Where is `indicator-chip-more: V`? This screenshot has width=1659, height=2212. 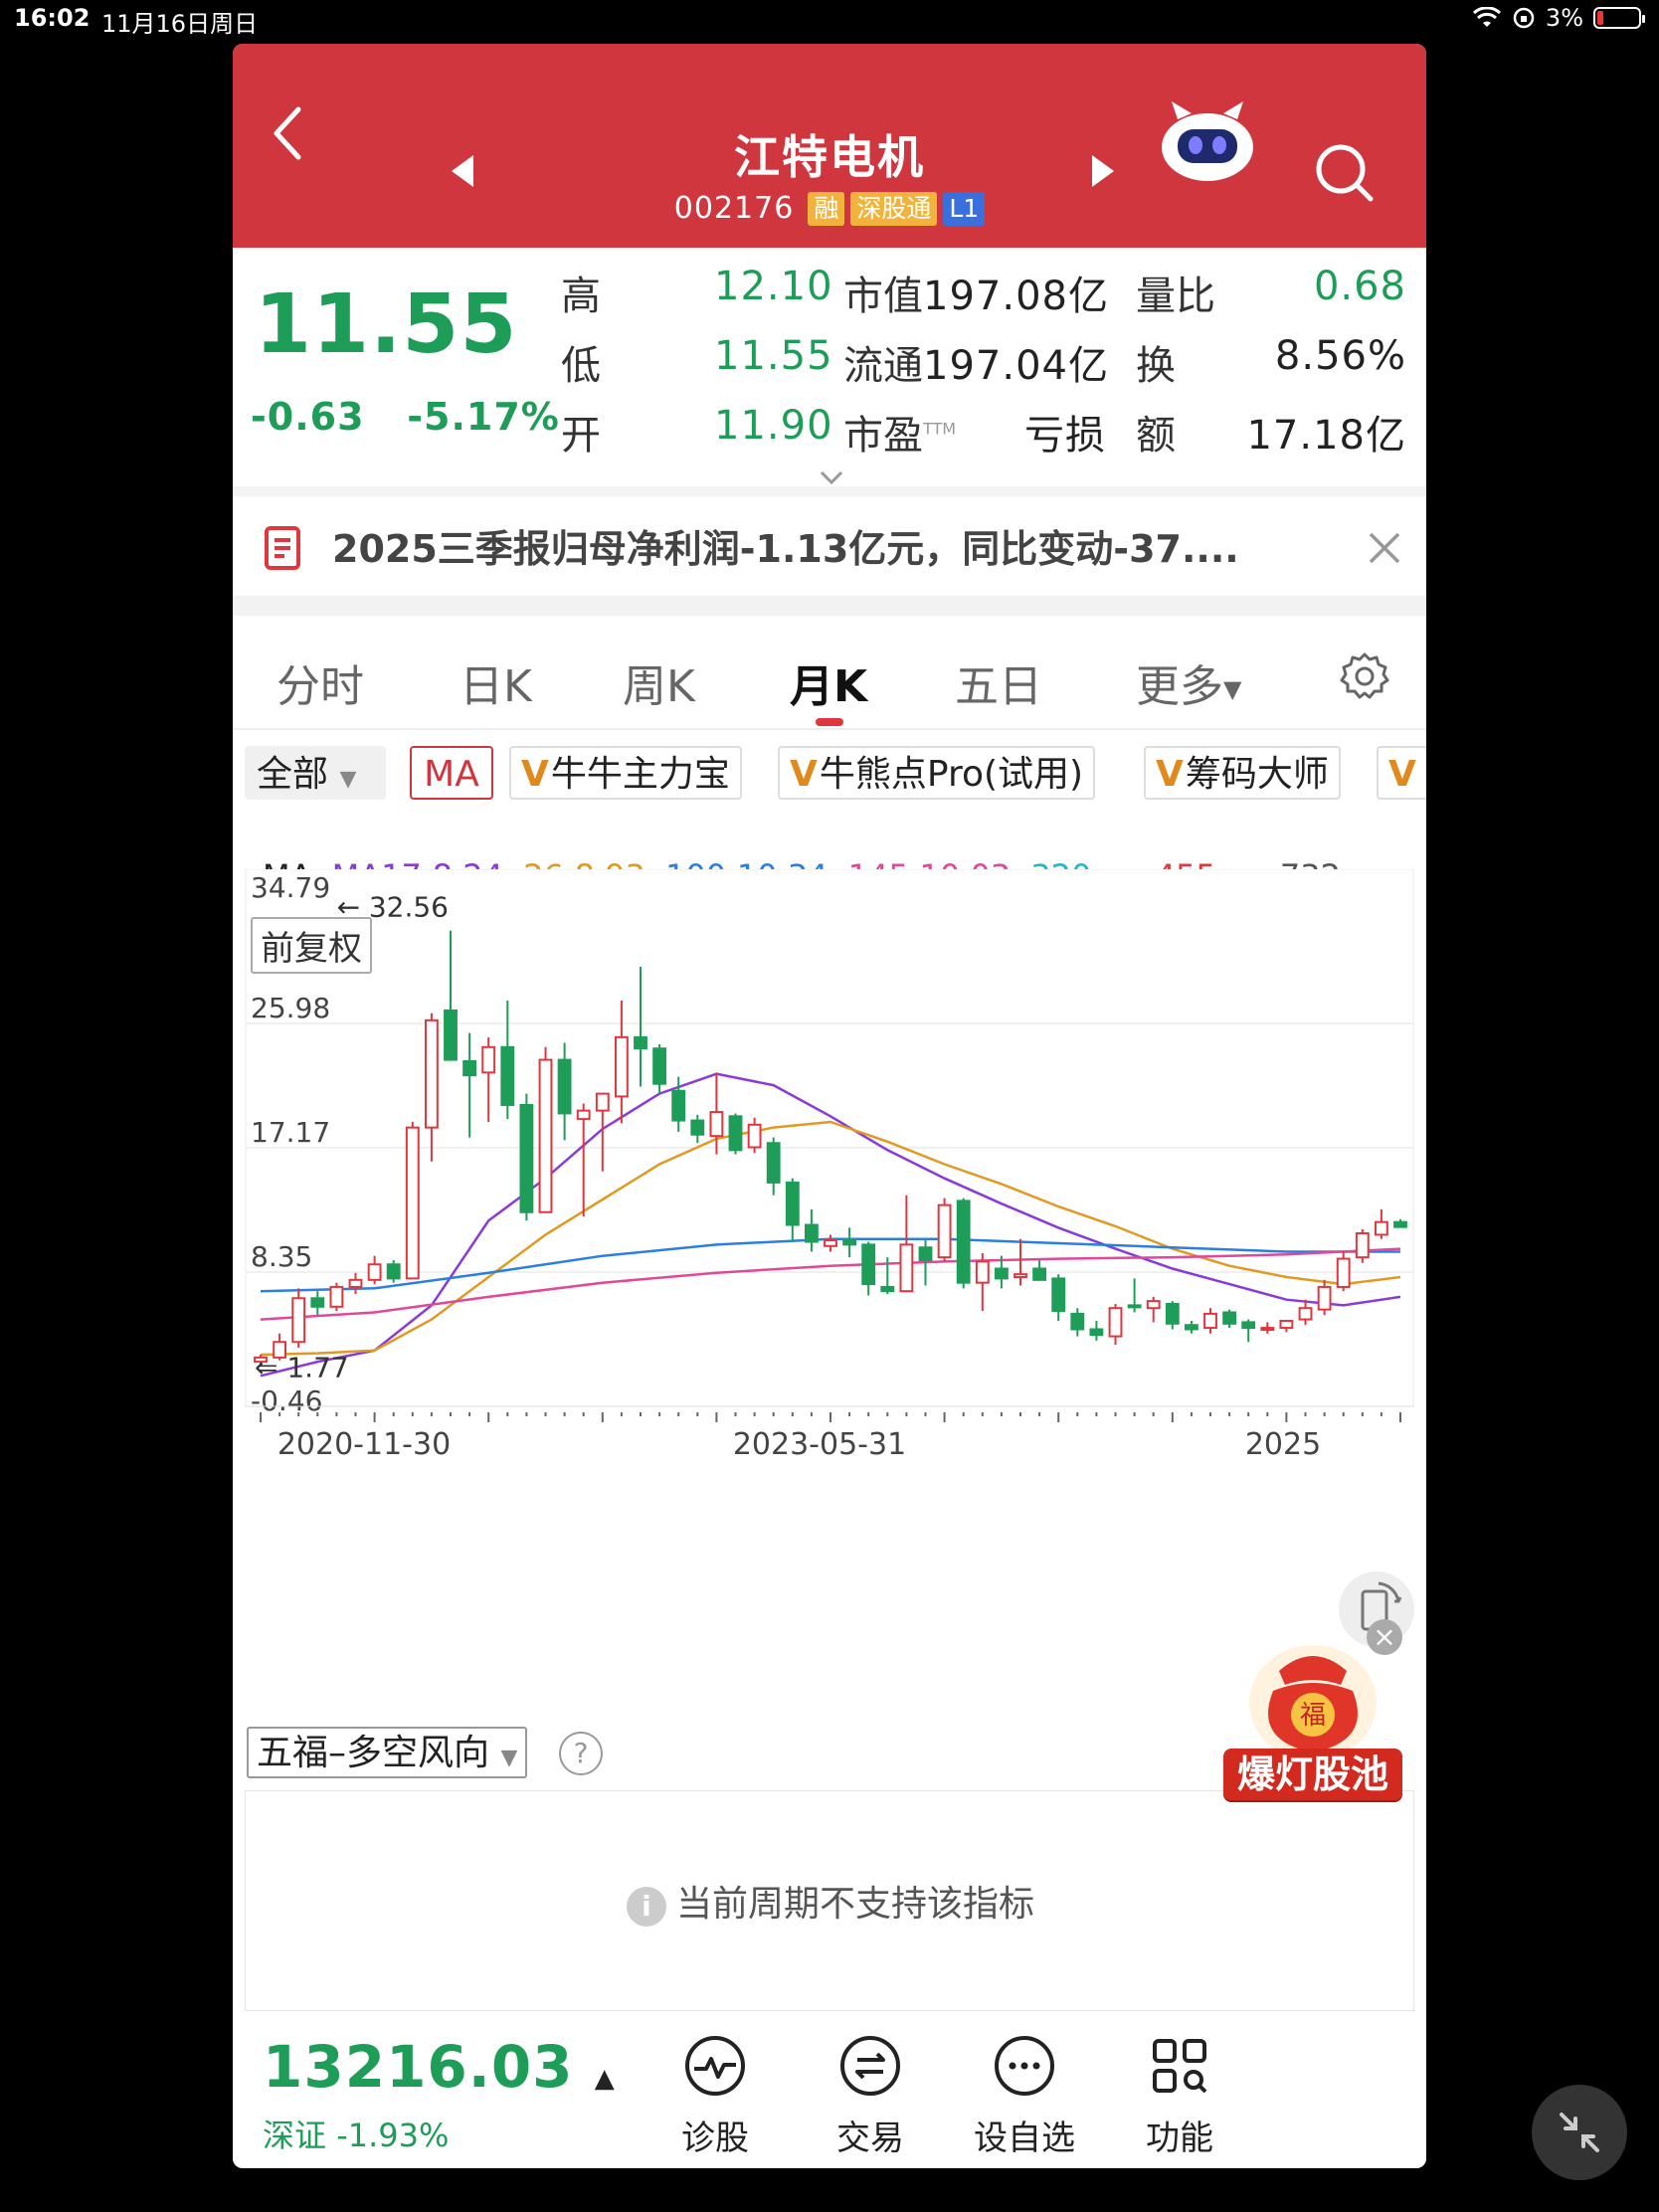 indicator-chip-more: V is located at coordinates (1401, 773).